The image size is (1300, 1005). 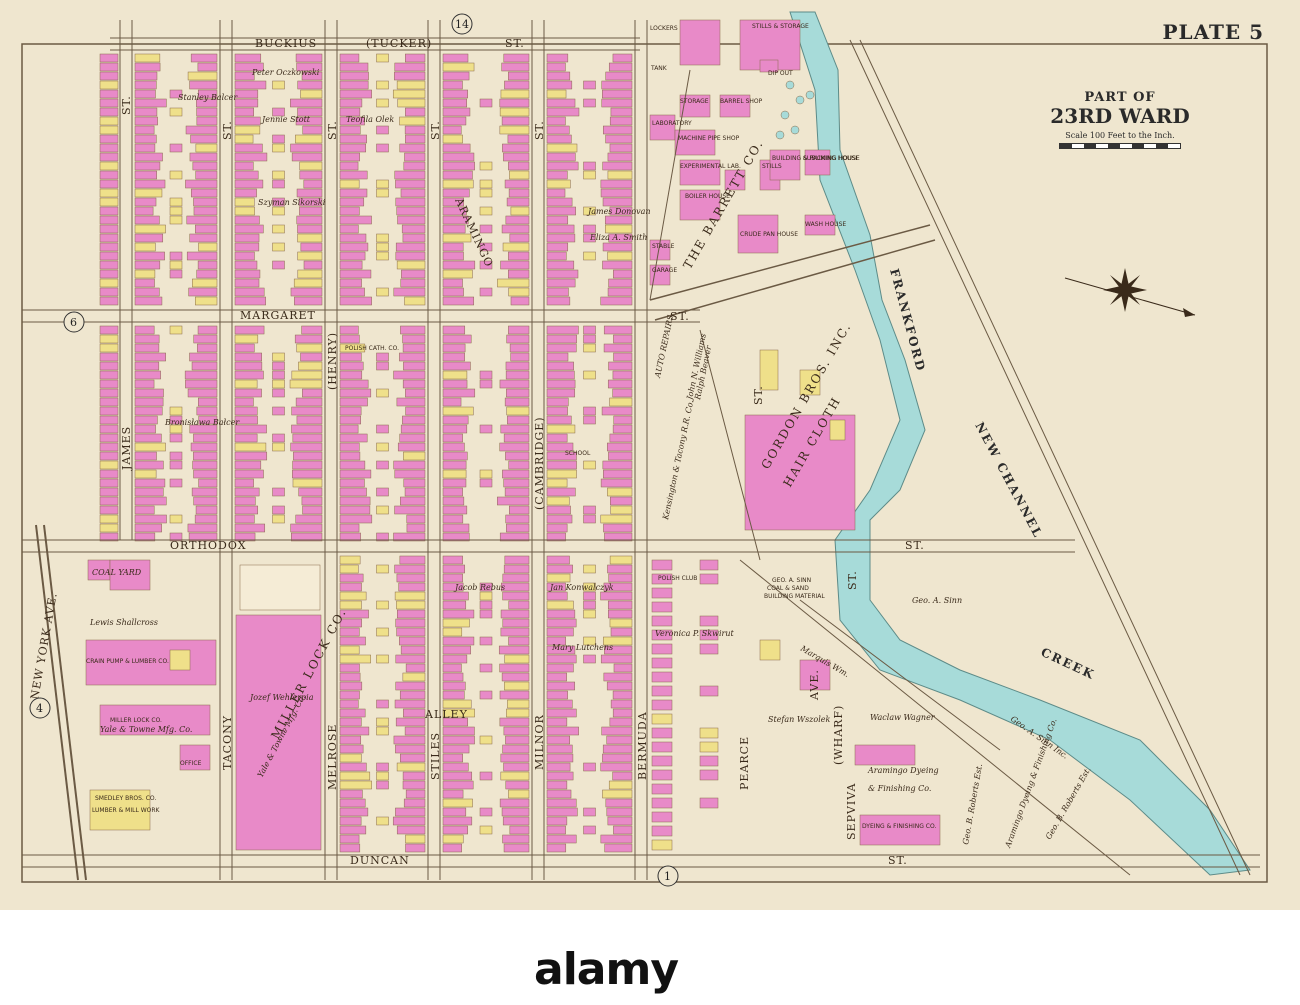 I want to click on street-duncan: DUNCAN, so click(x=380, y=860).